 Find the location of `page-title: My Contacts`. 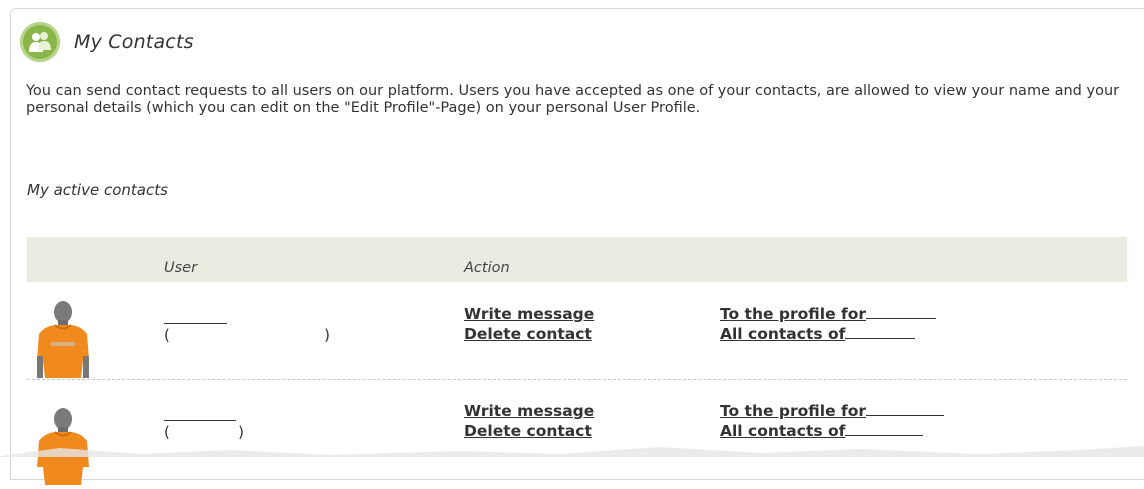

page-title: My Contacts is located at coordinates (134, 42).